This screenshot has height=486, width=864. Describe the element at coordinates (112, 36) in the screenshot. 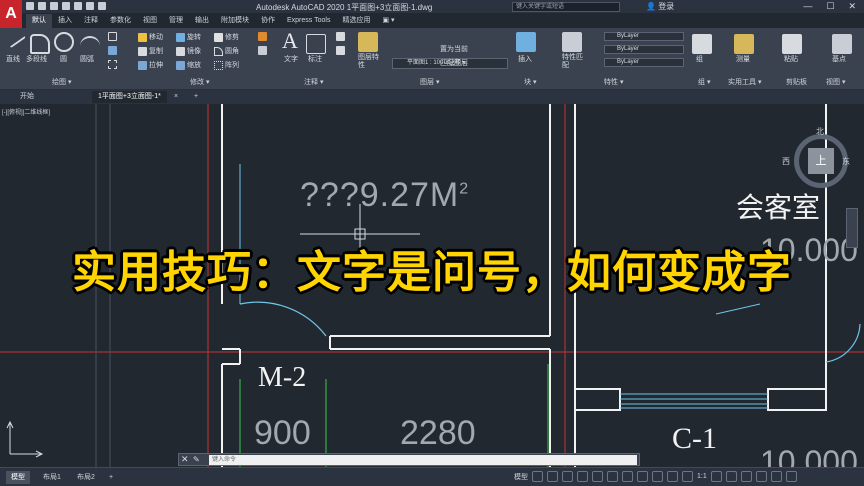

I see `rectangle-icon` at that location.